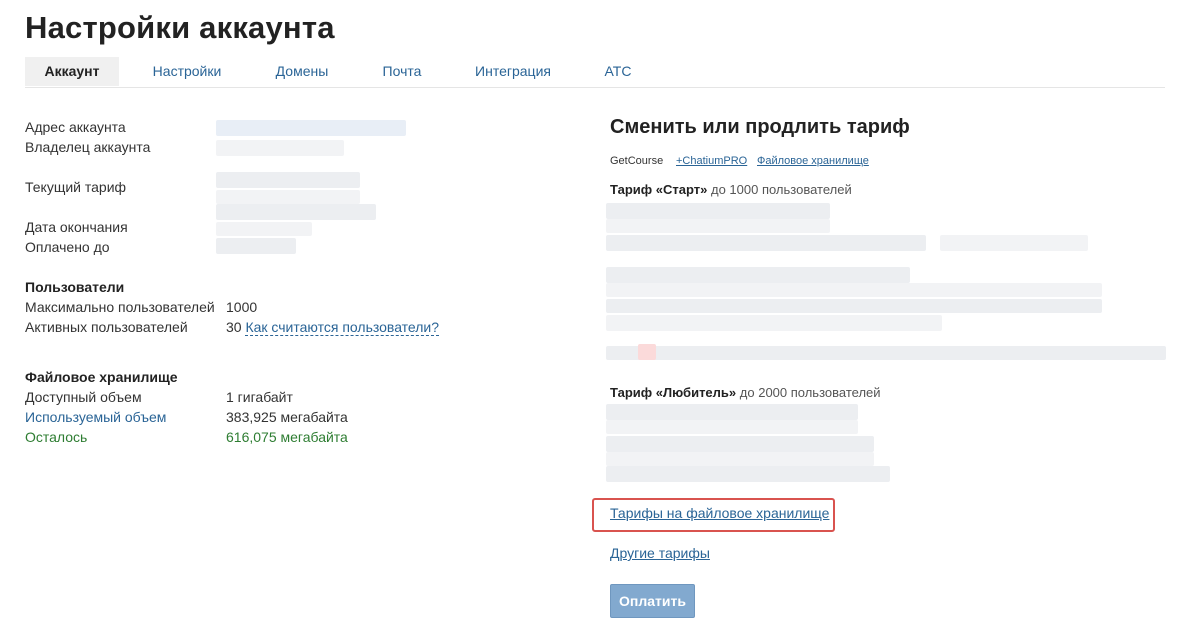 This screenshot has height=633, width=1184. What do you see at coordinates (75, 287) in the screenshot?
I see `users-section-title: Пользователи` at bounding box center [75, 287].